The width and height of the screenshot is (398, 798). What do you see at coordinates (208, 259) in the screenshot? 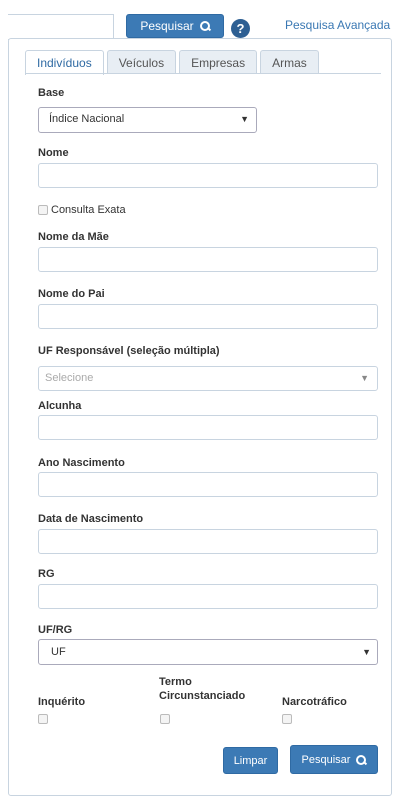
I see `nome-mae-field` at bounding box center [208, 259].